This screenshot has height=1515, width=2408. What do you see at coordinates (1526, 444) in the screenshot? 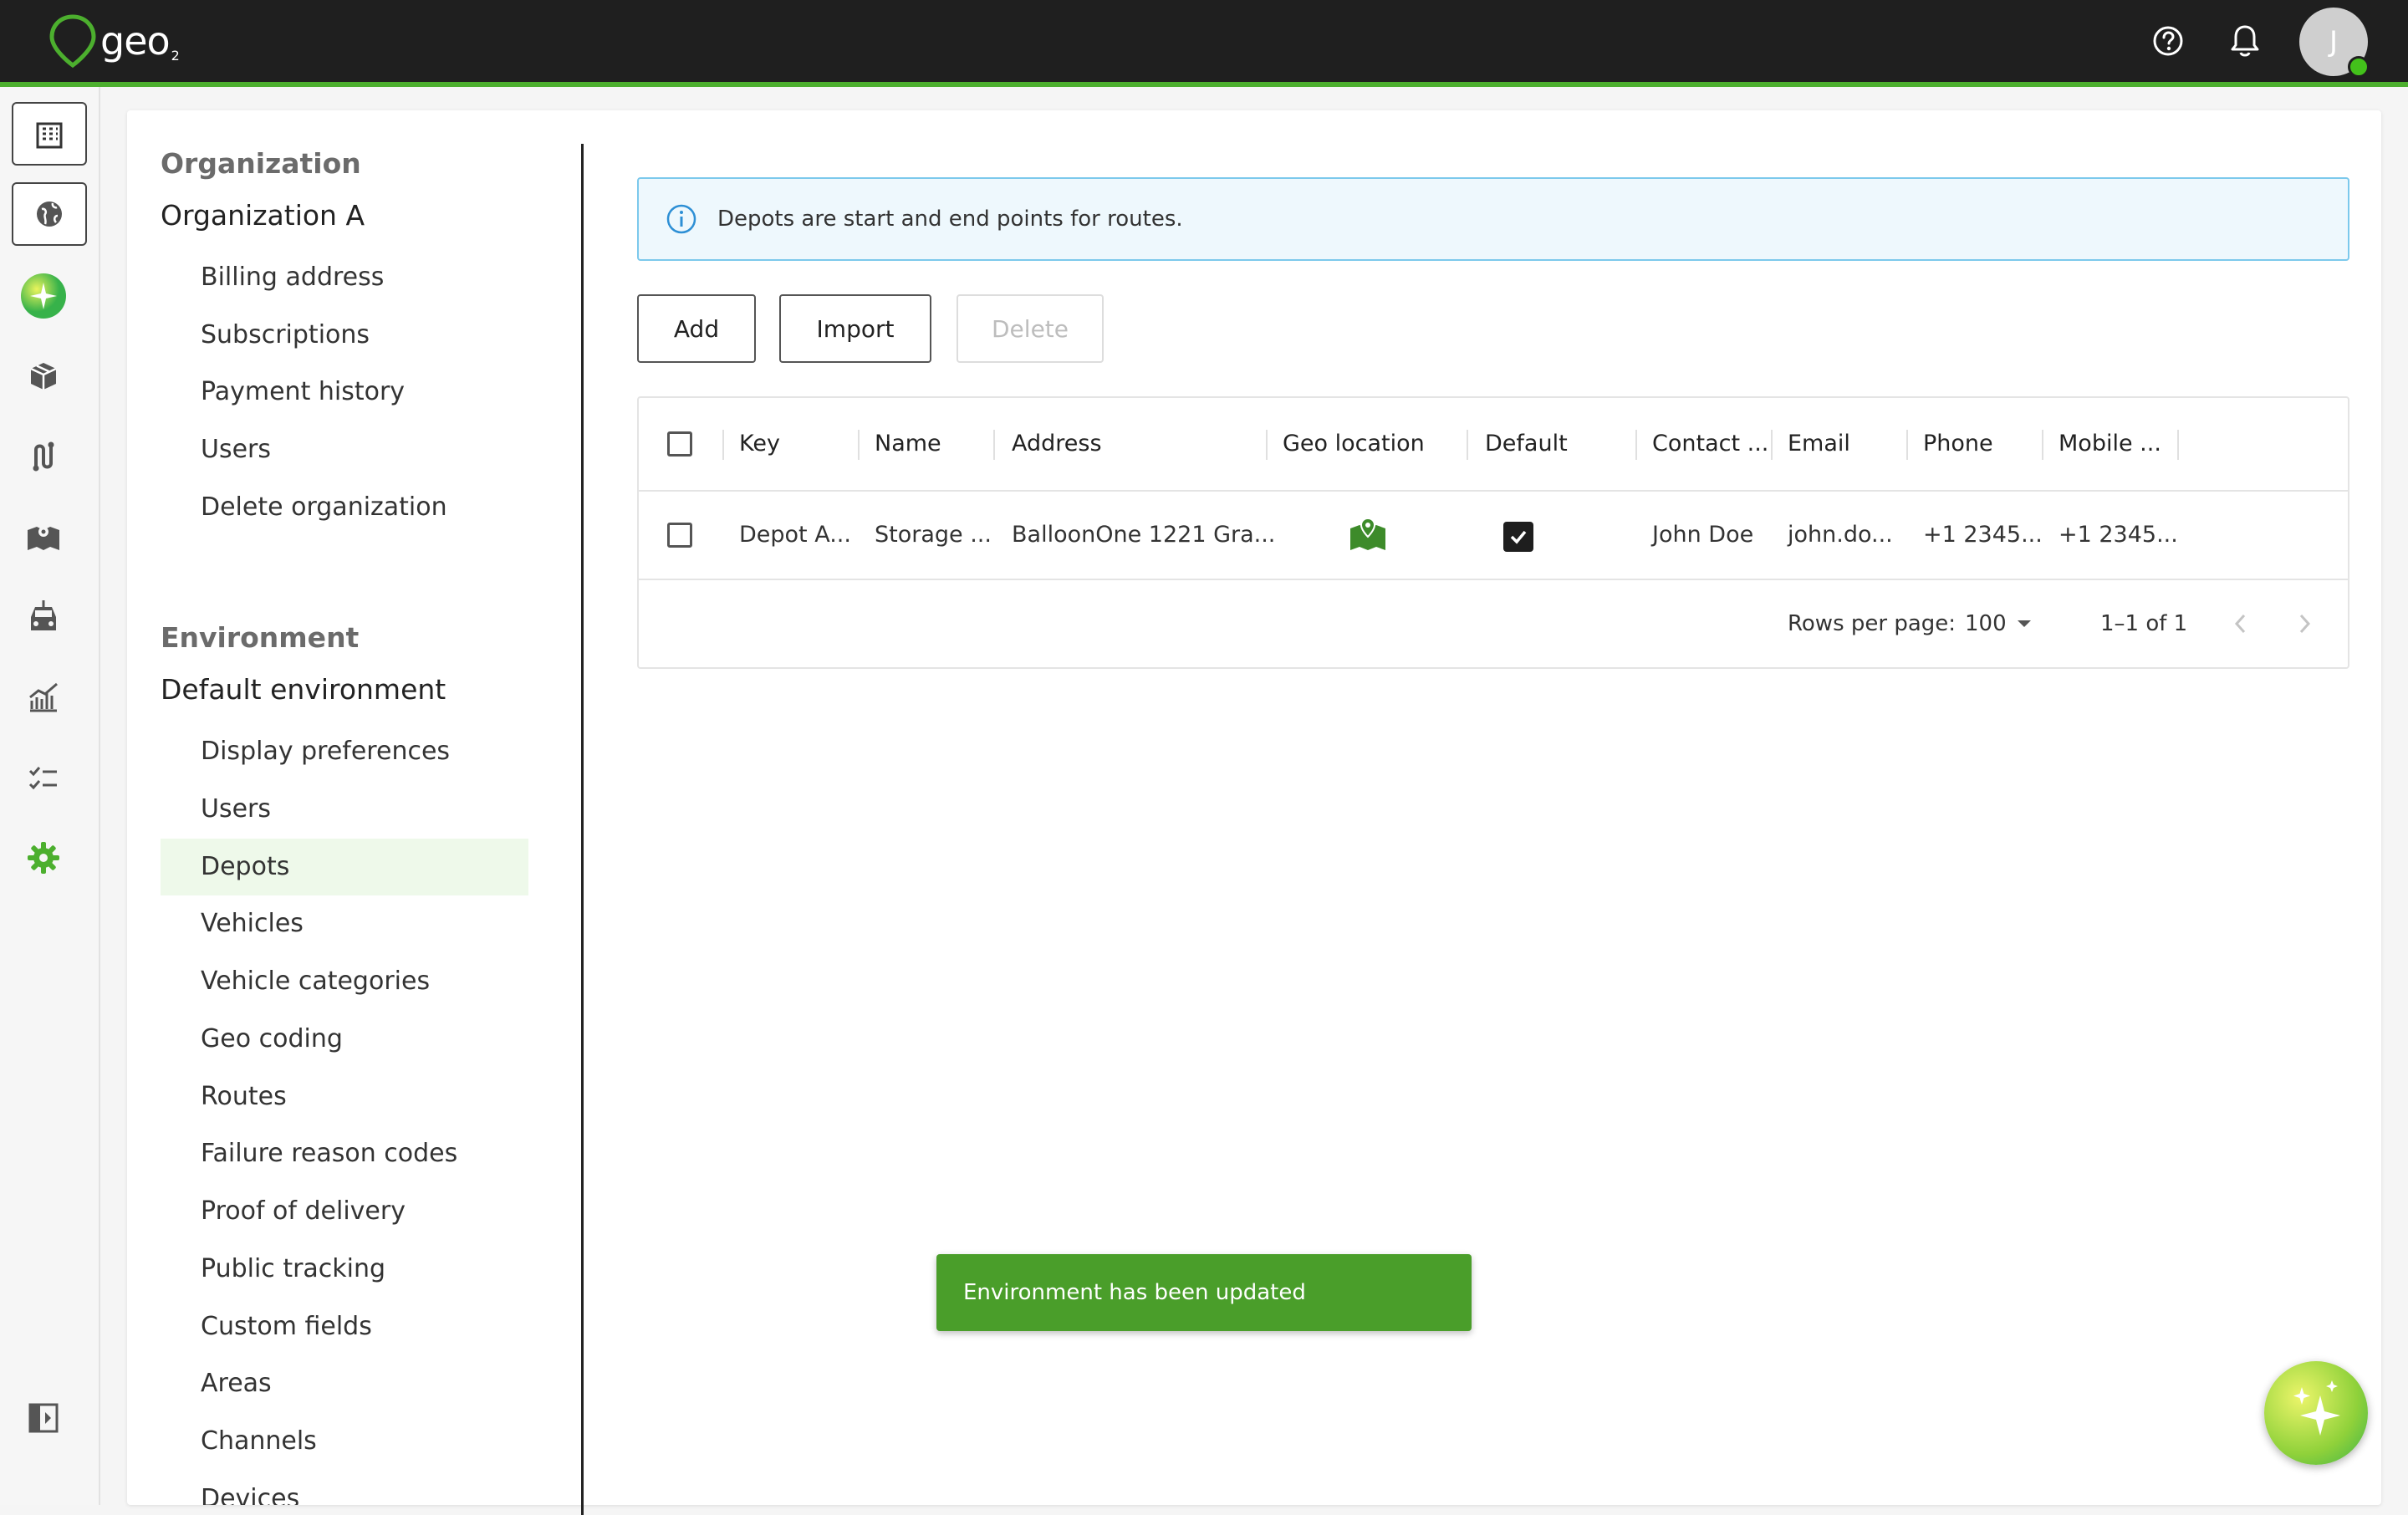
I see `column-header-default: Default` at bounding box center [1526, 444].